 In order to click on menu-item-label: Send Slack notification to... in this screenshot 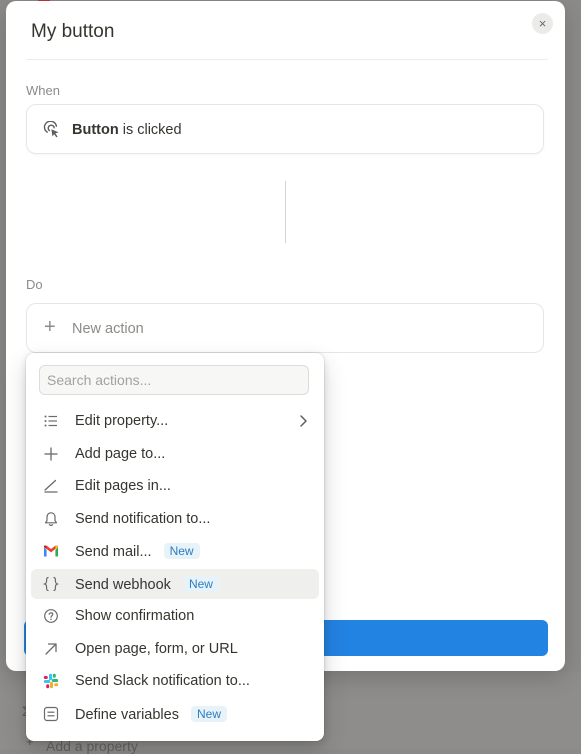, I will do `click(162, 681)`.